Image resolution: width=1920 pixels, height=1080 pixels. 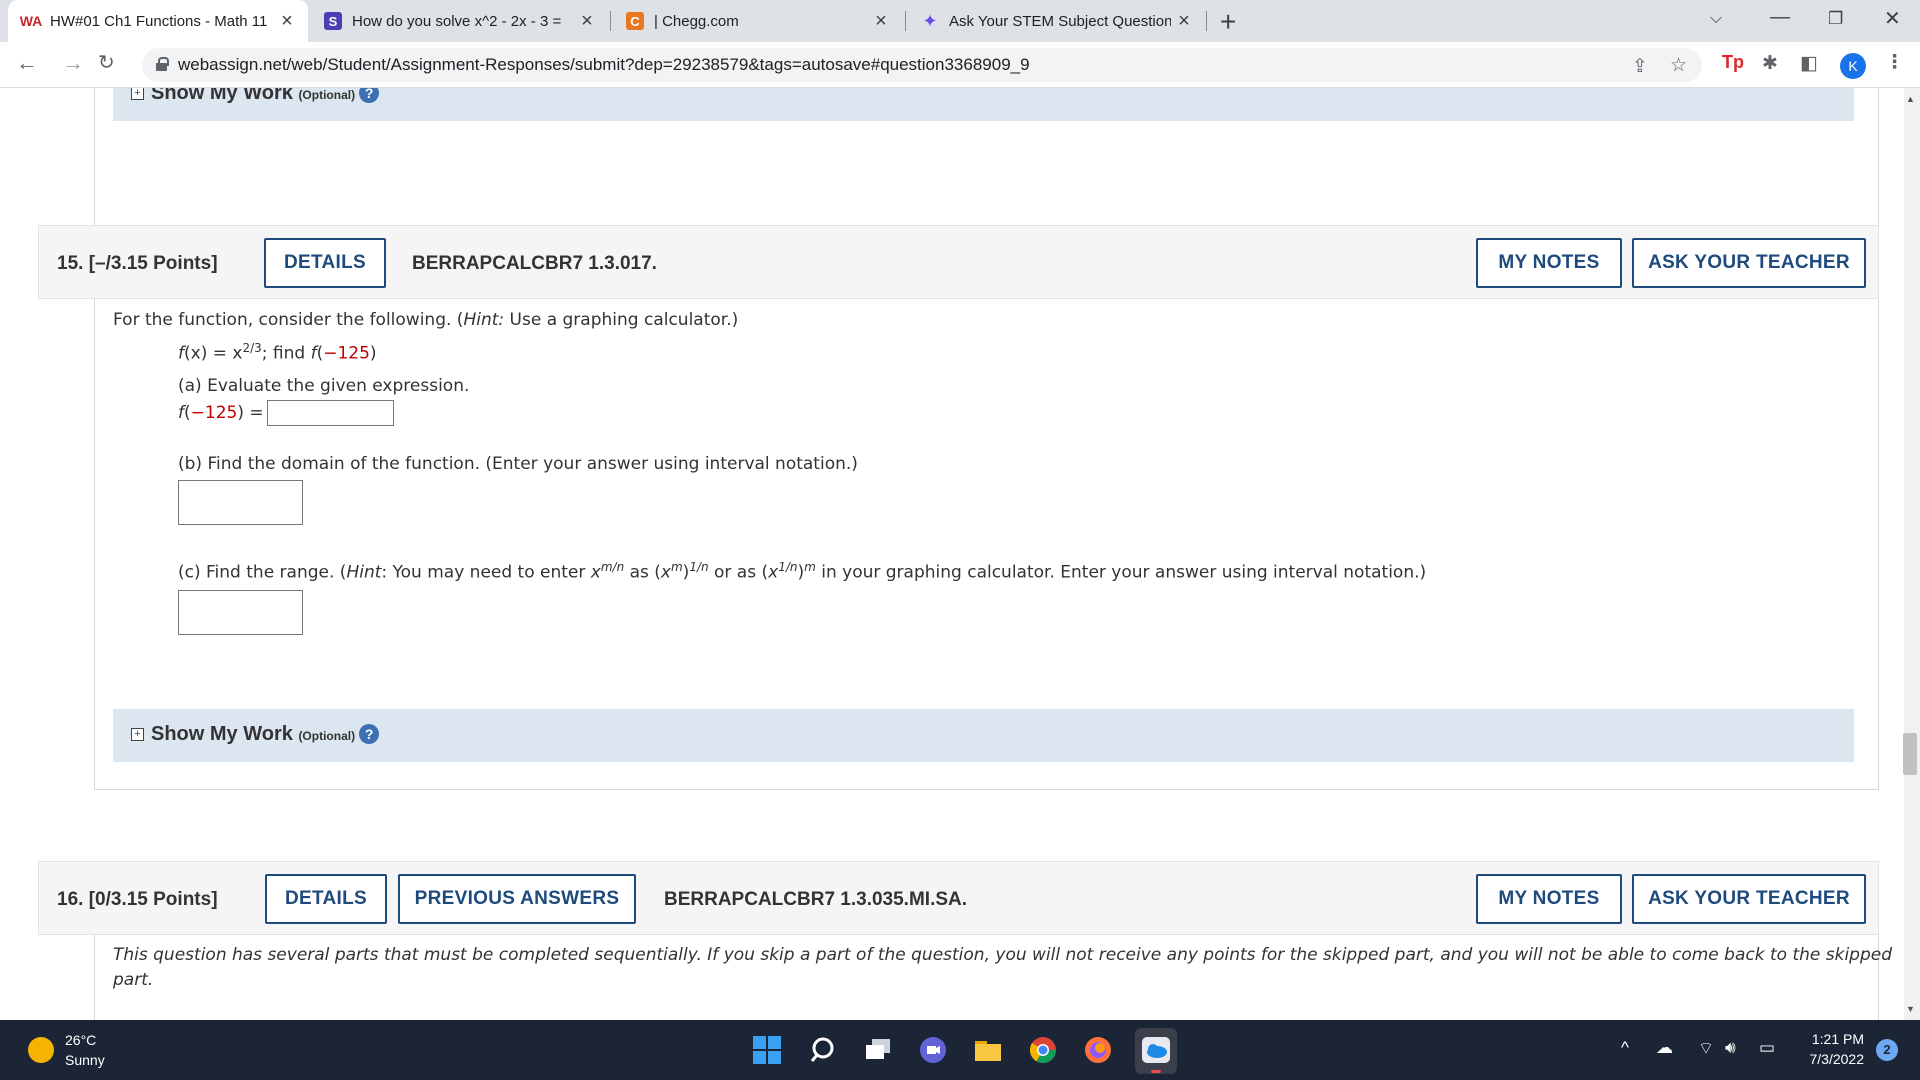 What do you see at coordinates (1640, 66) in the screenshot?
I see `share-icon: ⇪` at bounding box center [1640, 66].